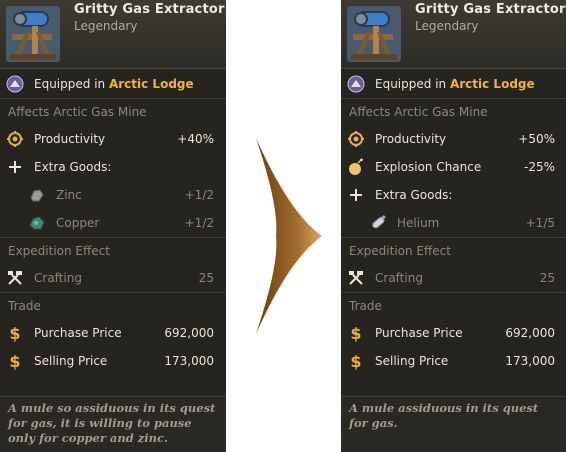 This screenshot has height=452, width=566. What do you see at coordinates (113, 195) in the screenshot?
I see `extra-good-row: Zinc +1/2` at bounding box center [113, 195].